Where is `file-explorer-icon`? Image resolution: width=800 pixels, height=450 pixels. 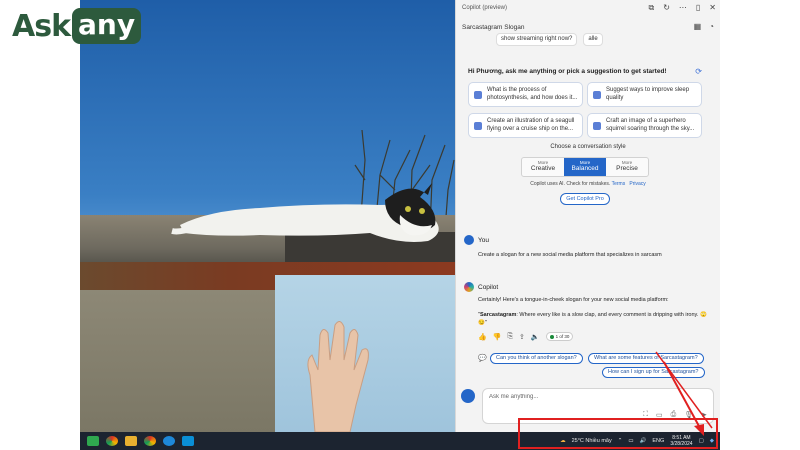
file-explorer-icon is located at coordinates (131, 441).